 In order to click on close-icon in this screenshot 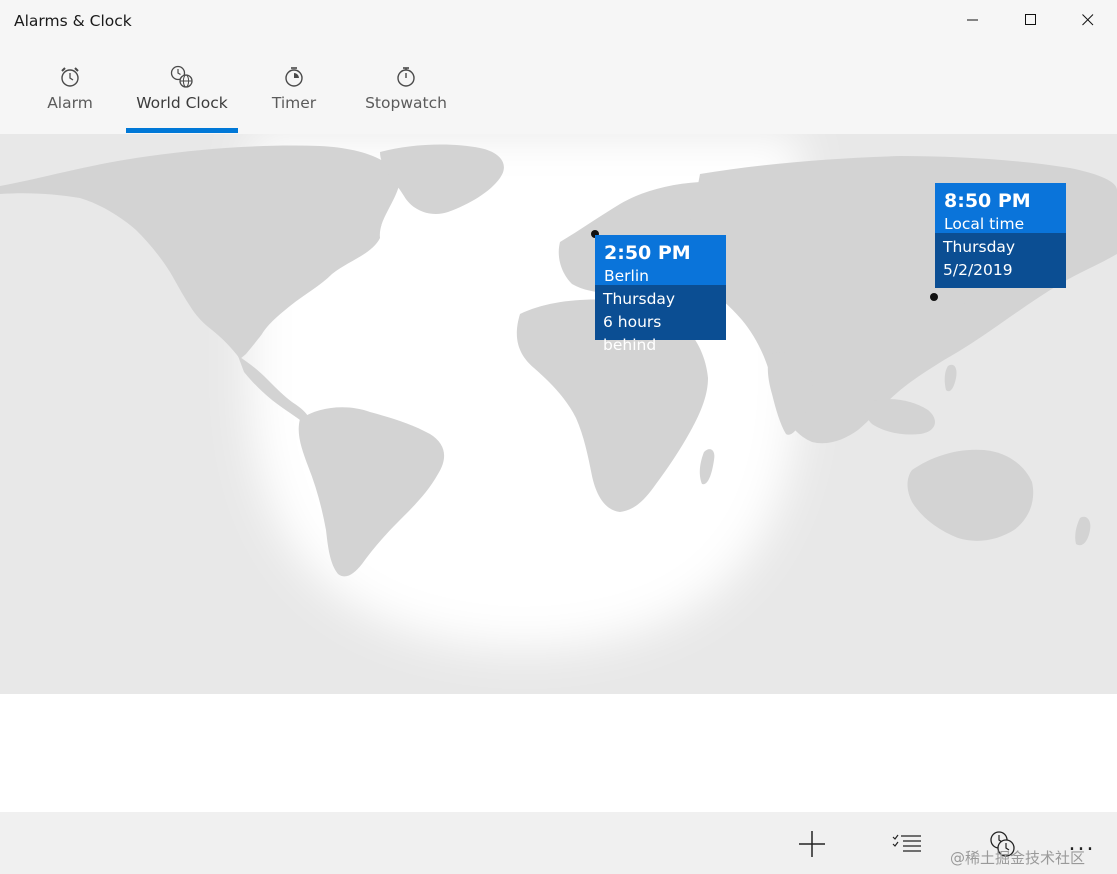, I will do `click(1088, 20)`.